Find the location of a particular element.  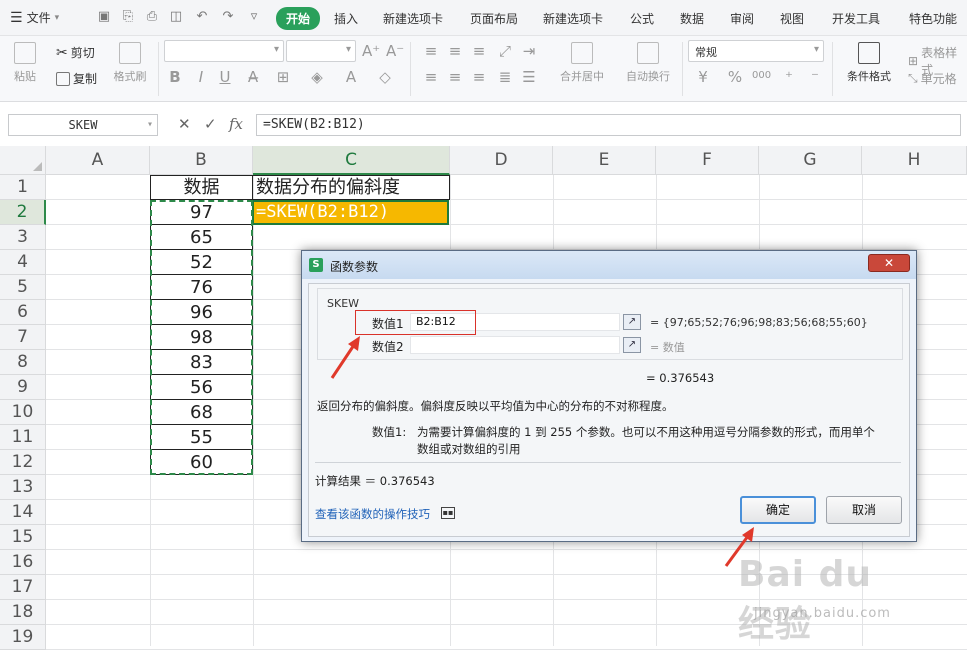

close-button: ✕ is located at coordinates (889, 263).